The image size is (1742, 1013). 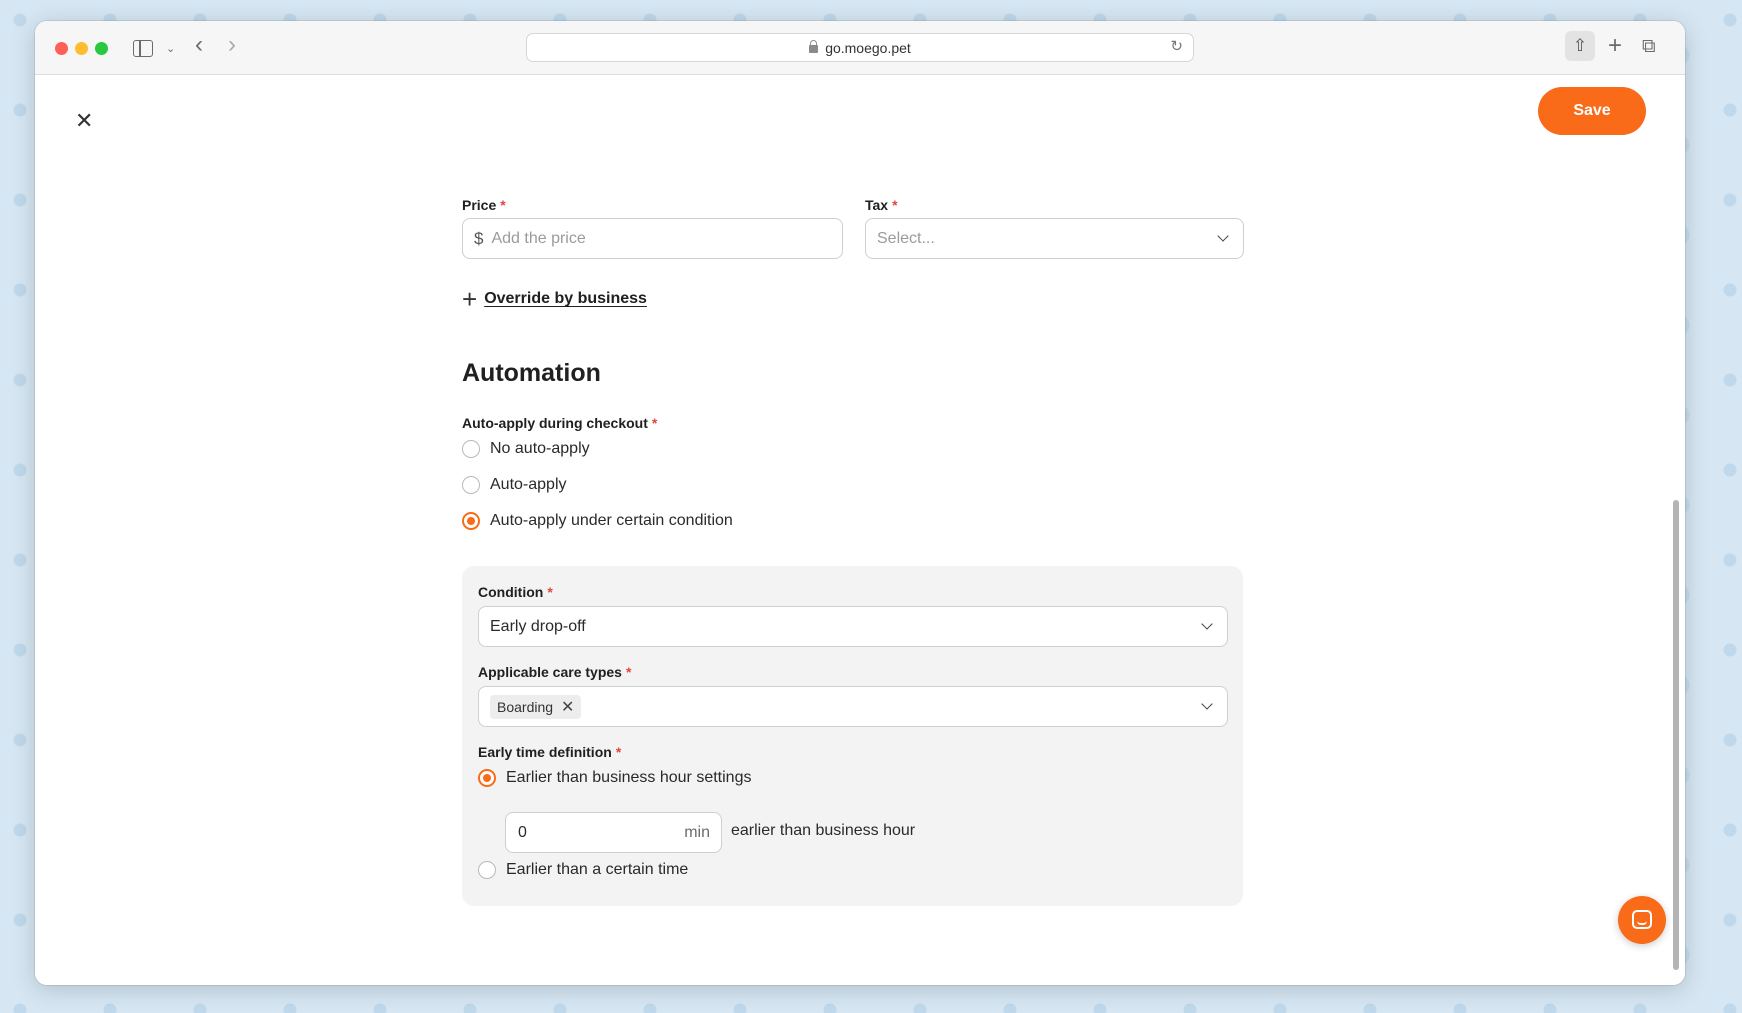 What do you see at coordinates (881, 205) in the screenshot?
I see `tax-label: Tax *` at bounding box center [881, 205].